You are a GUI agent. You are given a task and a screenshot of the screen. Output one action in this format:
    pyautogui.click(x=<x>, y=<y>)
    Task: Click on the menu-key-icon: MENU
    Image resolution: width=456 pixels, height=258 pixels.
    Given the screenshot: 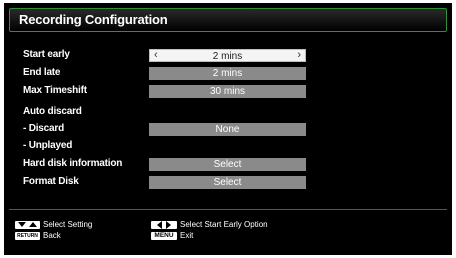 What is the action you would take?
    pyautogui.click(x=164, y=236)
    